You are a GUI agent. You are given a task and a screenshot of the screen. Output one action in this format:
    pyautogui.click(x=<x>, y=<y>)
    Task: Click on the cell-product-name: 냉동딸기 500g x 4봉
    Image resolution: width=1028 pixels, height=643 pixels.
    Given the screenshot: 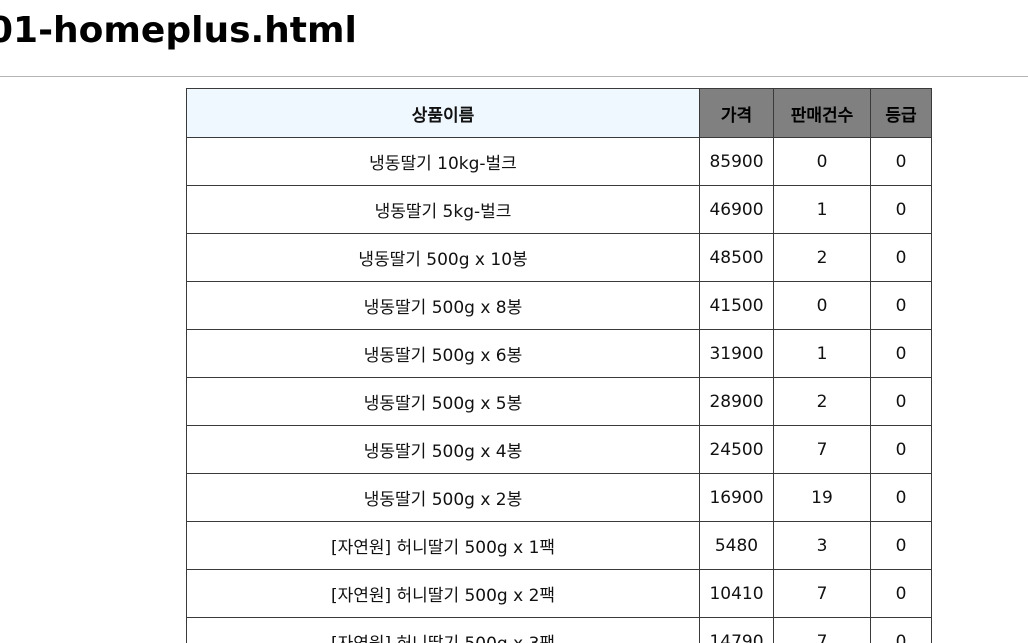 What is the action you would take?
    pyautogui.click(x=443, y=449)
    